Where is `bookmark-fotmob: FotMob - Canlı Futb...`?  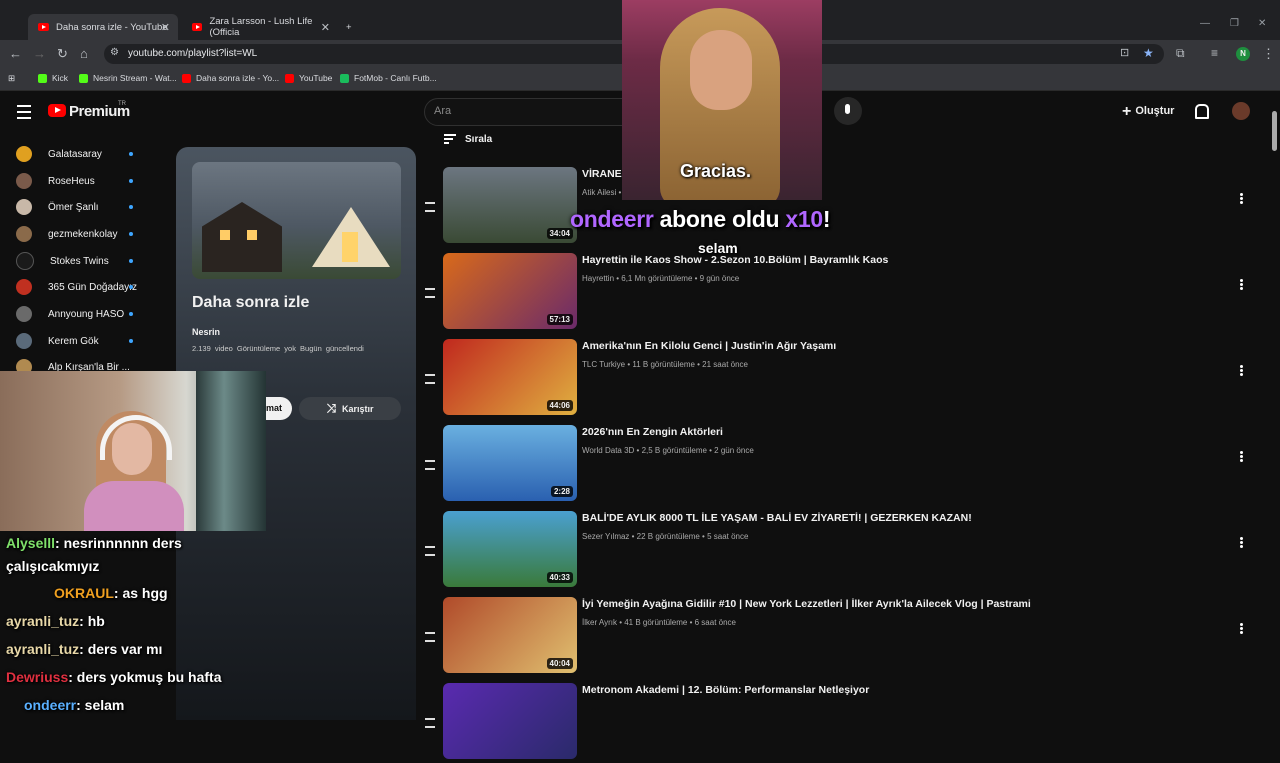 bookmark-fotmob: FotMob - Canlı Futb... is located at coordinates (388, 78).